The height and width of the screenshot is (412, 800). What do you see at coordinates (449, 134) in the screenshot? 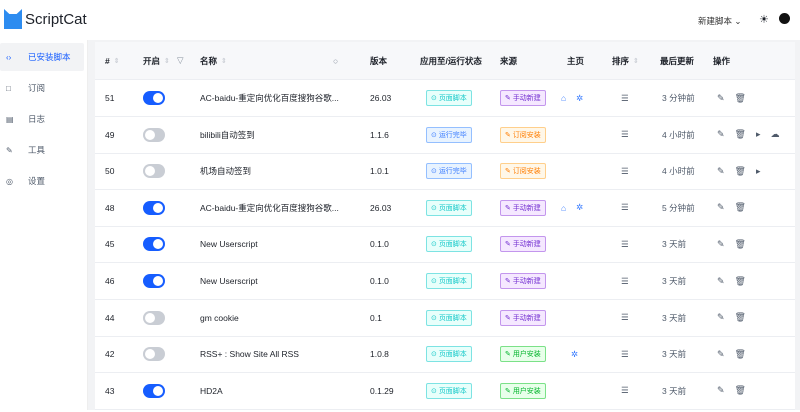
I see `status-tag: ⊙ 运行完毕` at bounding box center [449, 134].